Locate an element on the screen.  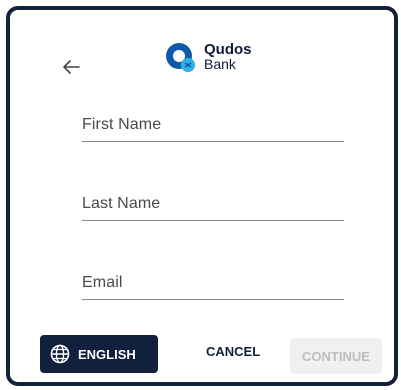
back-button is located at coordinates (71, 67).